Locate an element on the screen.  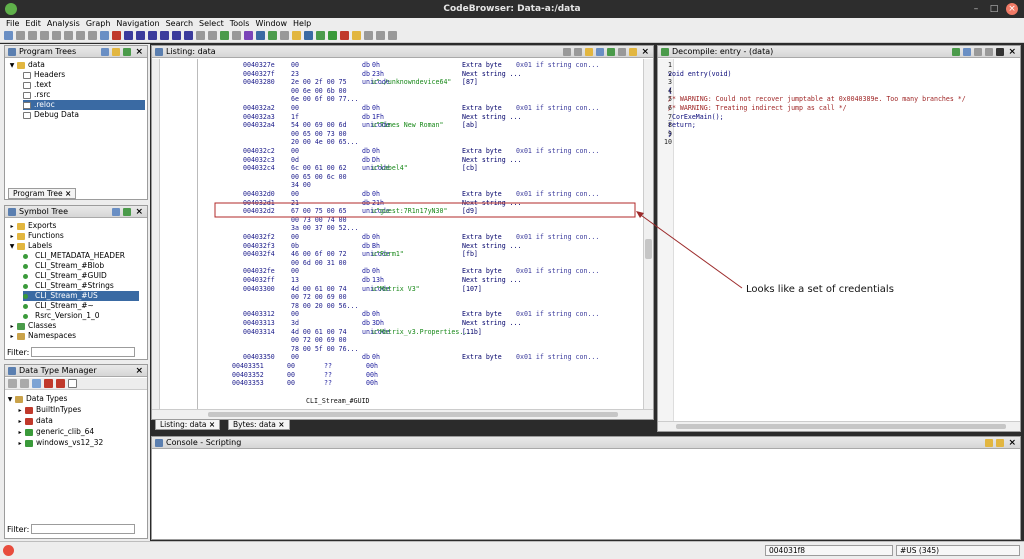
tab-bytes: Bytes: data × is located at coordinates (259, 424).